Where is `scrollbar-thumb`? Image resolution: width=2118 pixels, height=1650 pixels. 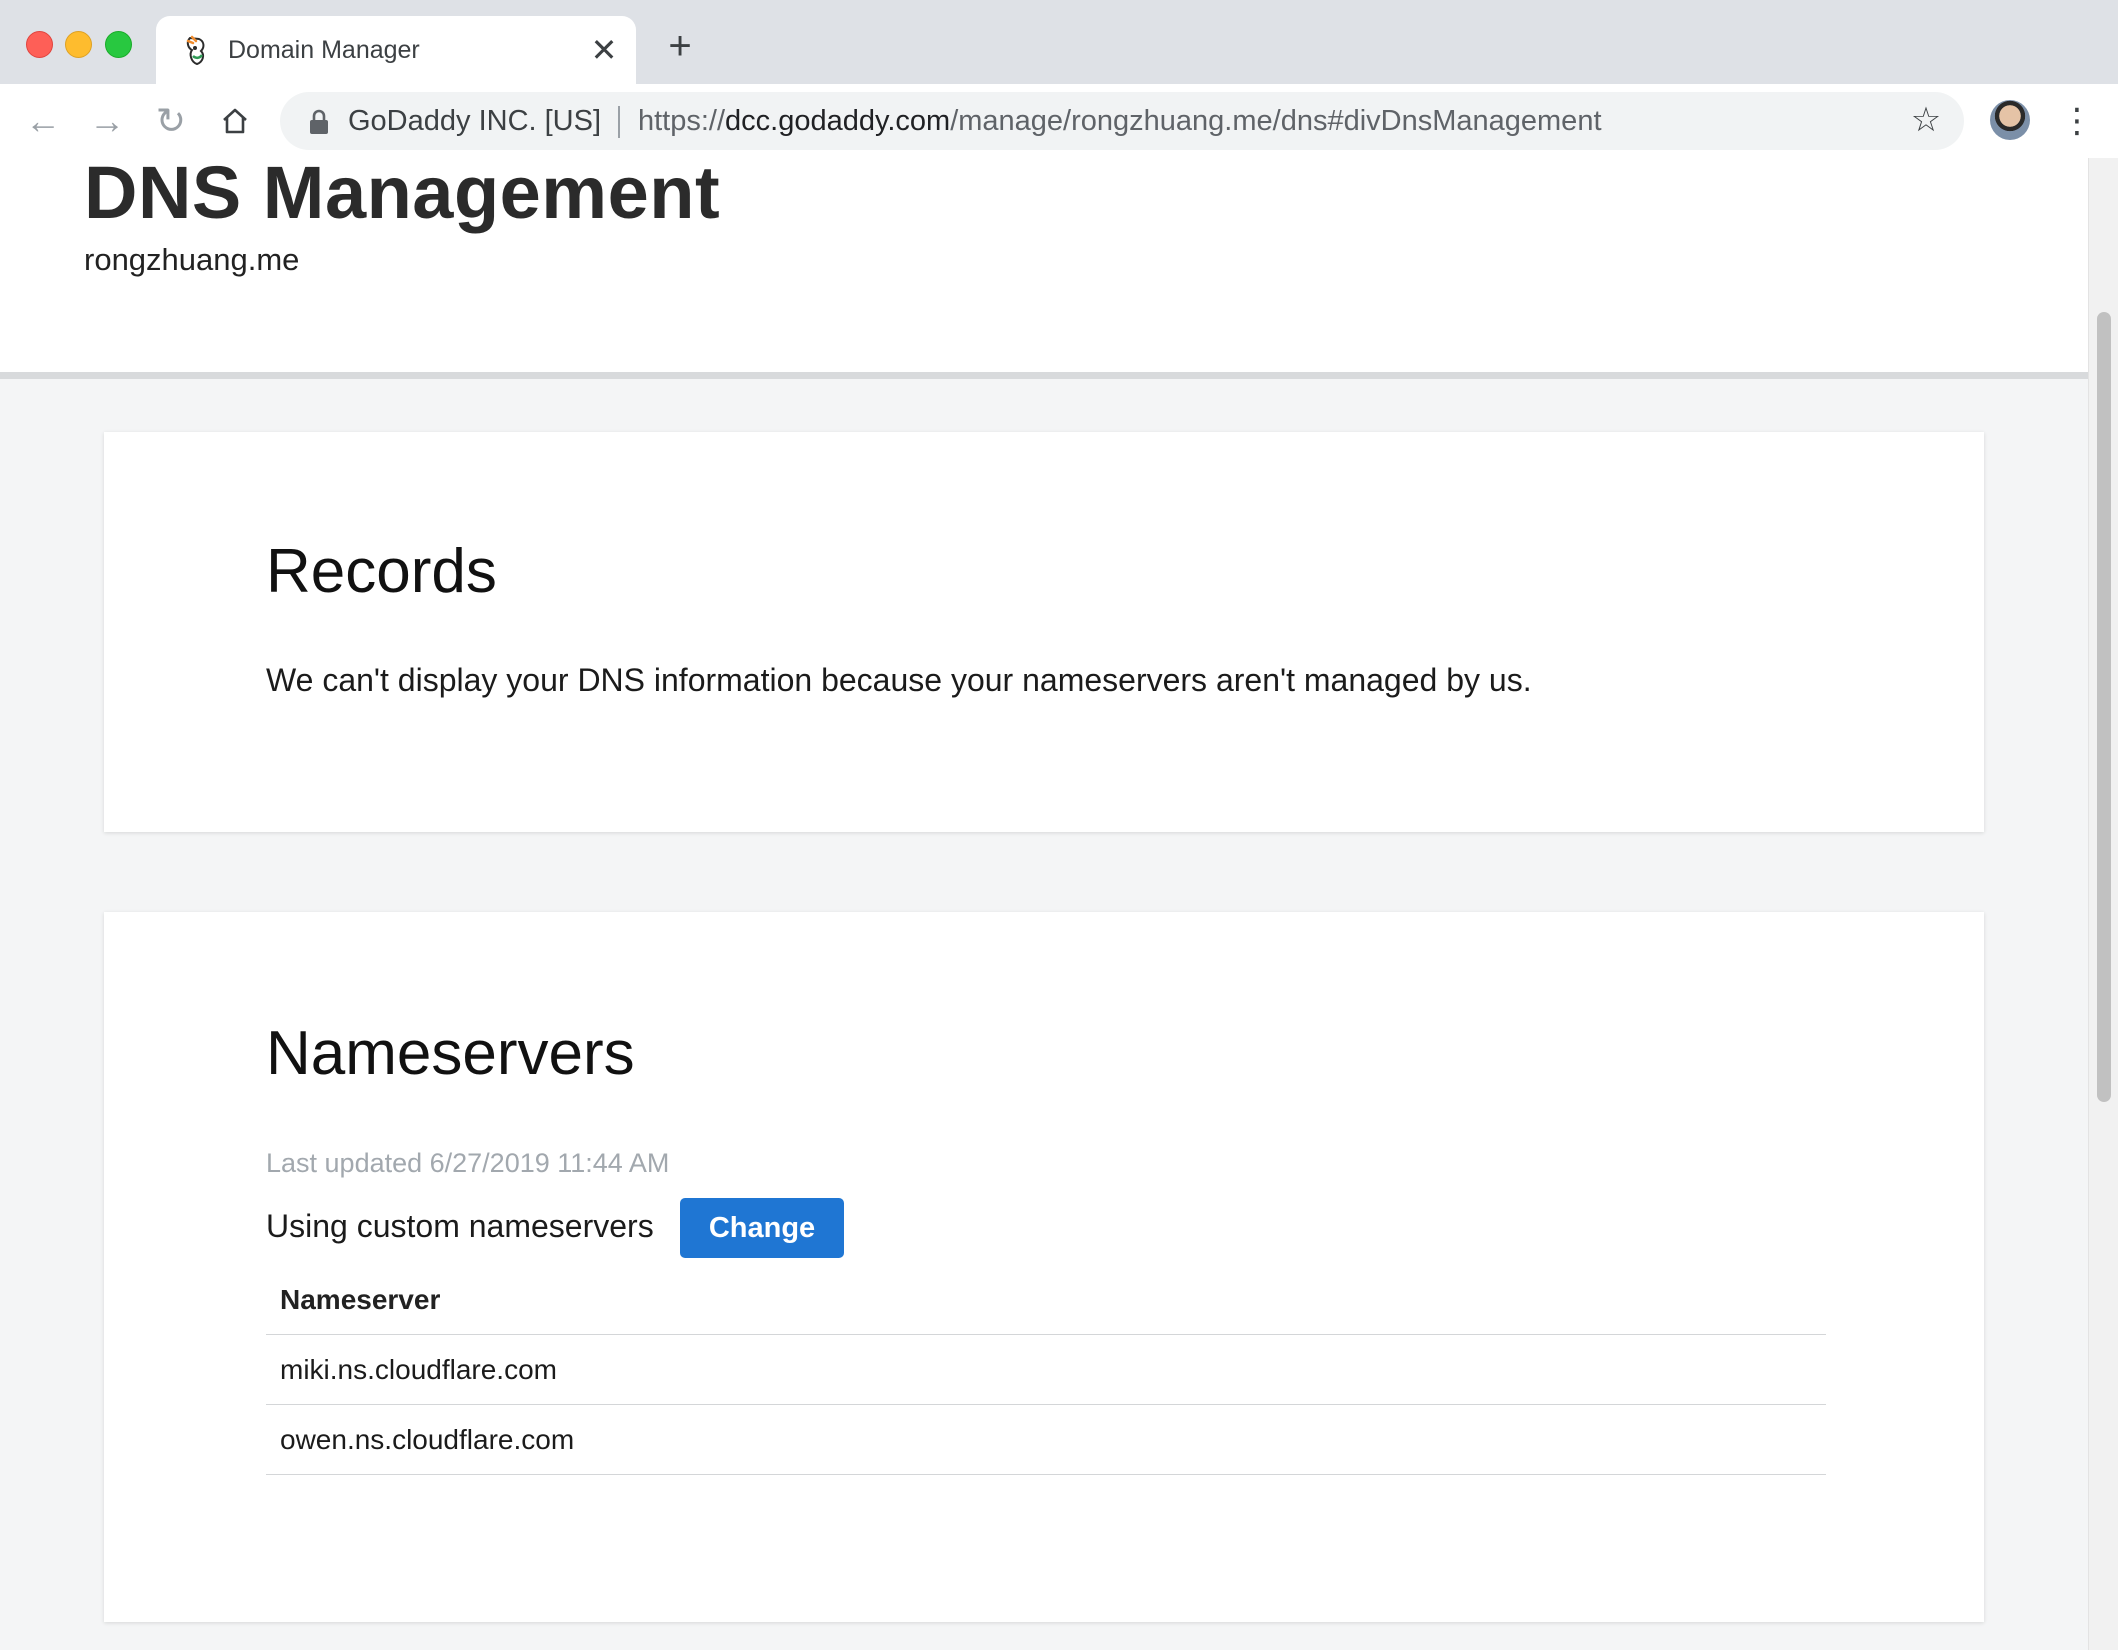
scrollbar-thumb is located at coordinates (2104, 707).